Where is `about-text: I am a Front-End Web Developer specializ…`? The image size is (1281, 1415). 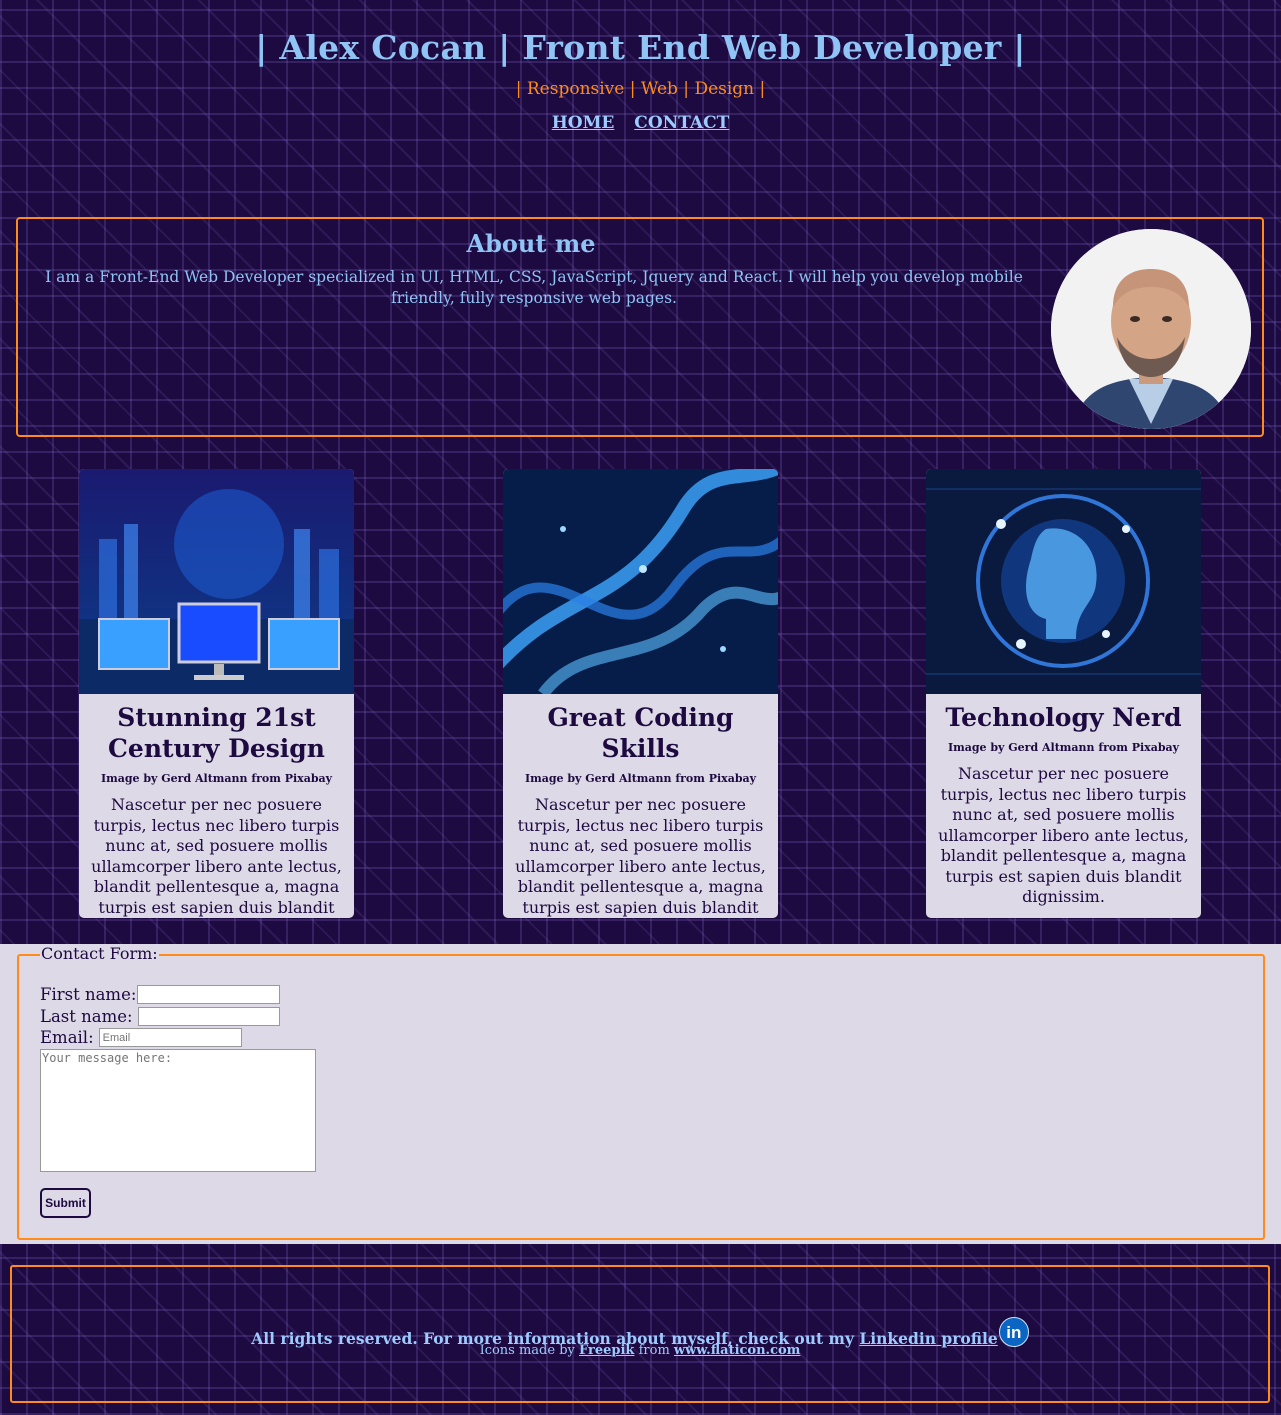 about-text: I am a Front-End Web Developer specializ… is located at coordinates (534, 287).